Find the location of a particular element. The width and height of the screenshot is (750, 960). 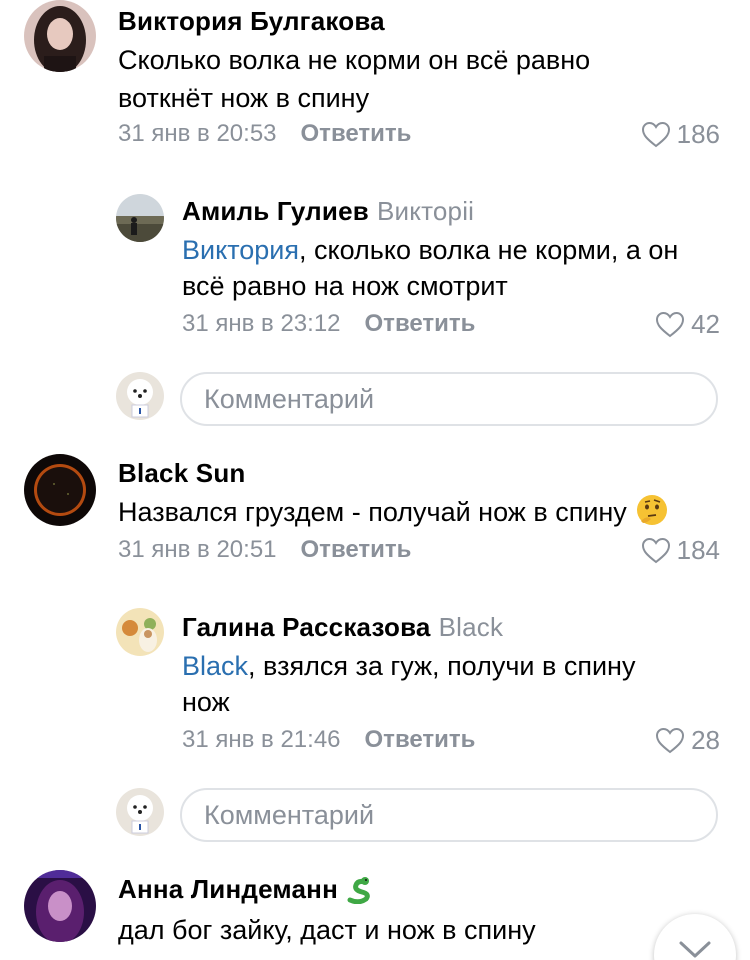

comment-text: Назвался груздем - получай нож в спину is located at coordinates (372, 512).